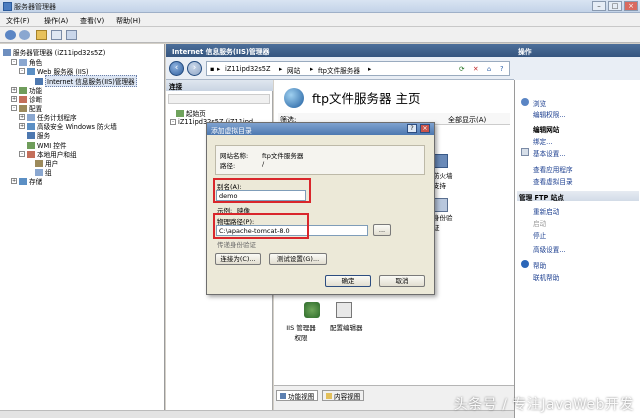 Image resolution: width=640 pixels, height=418 pixels. What do you see at coordinates (301, 333) in the screenshot?
I see `feature-iis-perm-label: IIS 管理器权限` at bounding box center [301, 333].